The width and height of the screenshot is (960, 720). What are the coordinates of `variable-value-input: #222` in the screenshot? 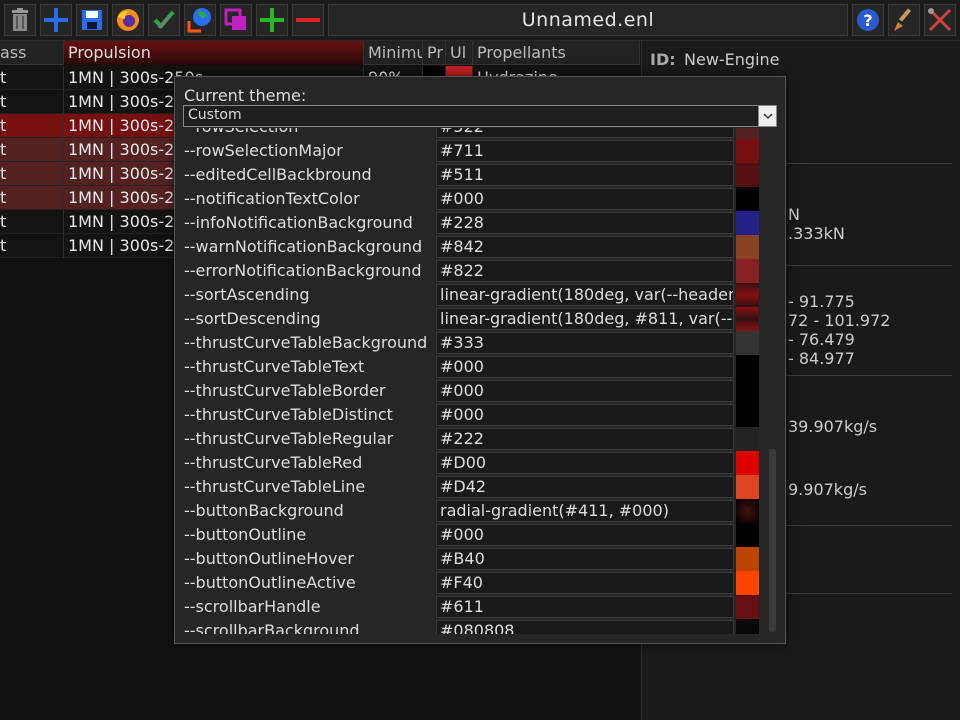 It's located at (585, 439).